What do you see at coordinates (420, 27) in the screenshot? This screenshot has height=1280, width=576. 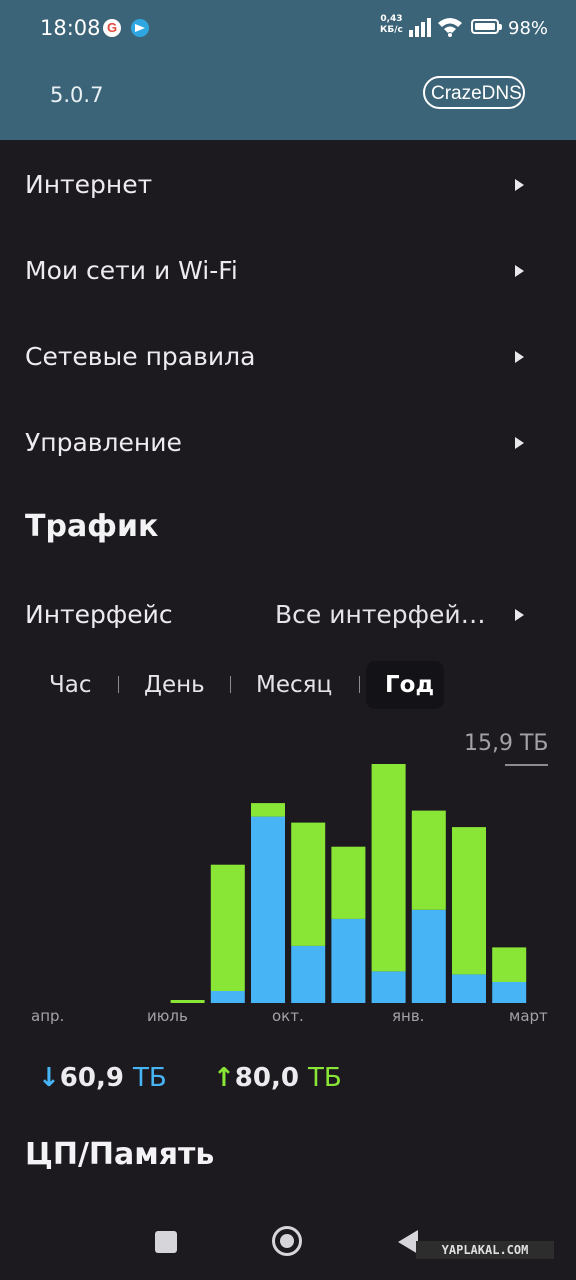 I see `signal-icon` at bounding box center [420, 27].